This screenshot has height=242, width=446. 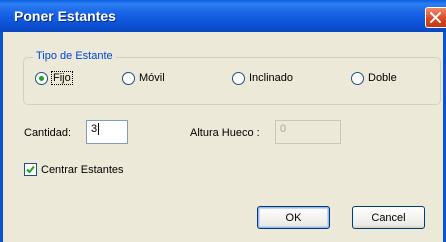 I want to click on altura-hueco-label: Altura Hueco :, so click(x=225, y=133).